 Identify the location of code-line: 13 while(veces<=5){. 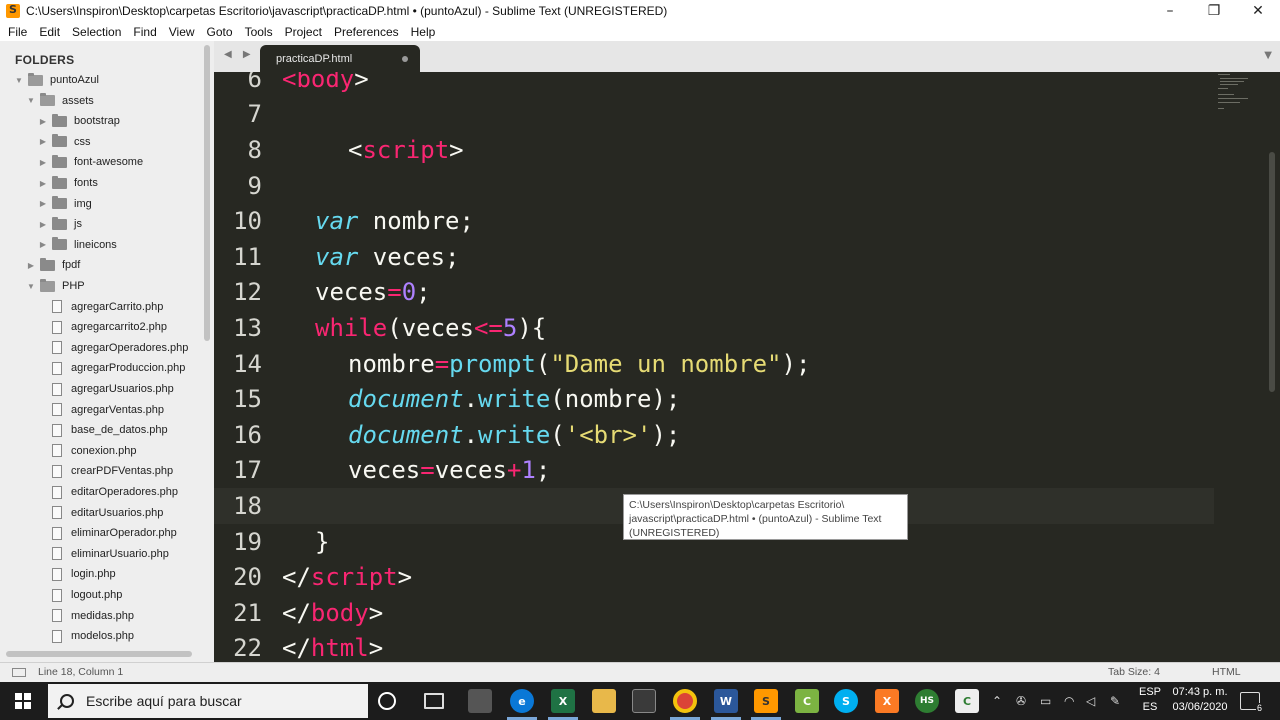
(714, 328).